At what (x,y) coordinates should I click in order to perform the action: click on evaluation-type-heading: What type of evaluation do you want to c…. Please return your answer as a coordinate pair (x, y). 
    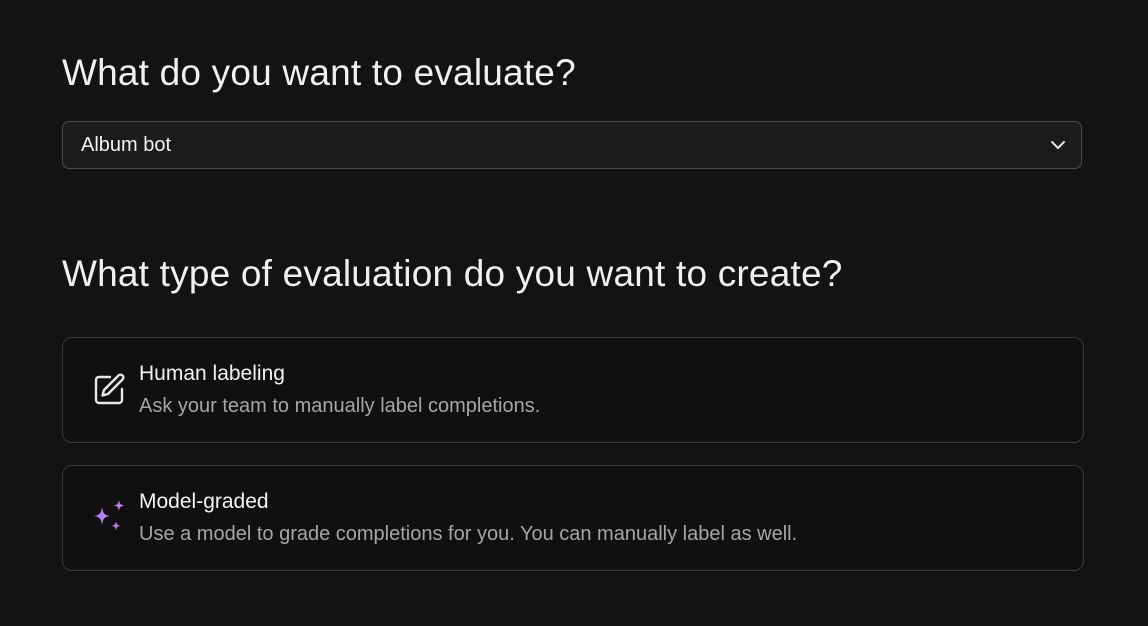
    Looking at the image, I should click on (452, 273).